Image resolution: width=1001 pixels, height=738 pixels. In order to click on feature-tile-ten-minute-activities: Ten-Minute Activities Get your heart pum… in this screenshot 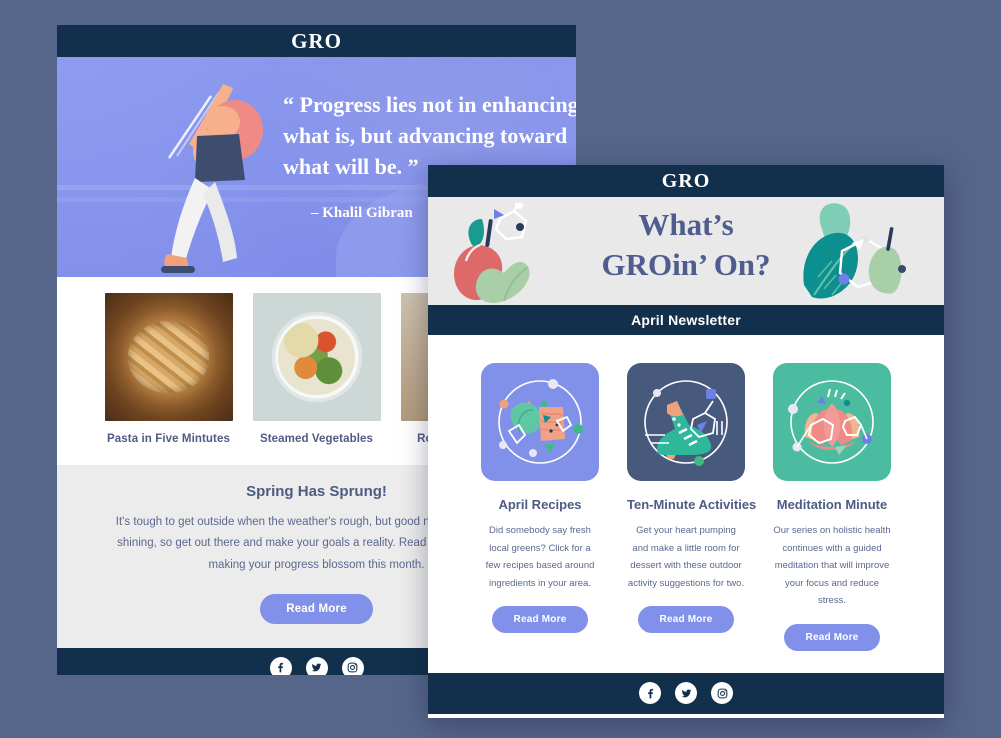, I will do `click(692, 507)`.